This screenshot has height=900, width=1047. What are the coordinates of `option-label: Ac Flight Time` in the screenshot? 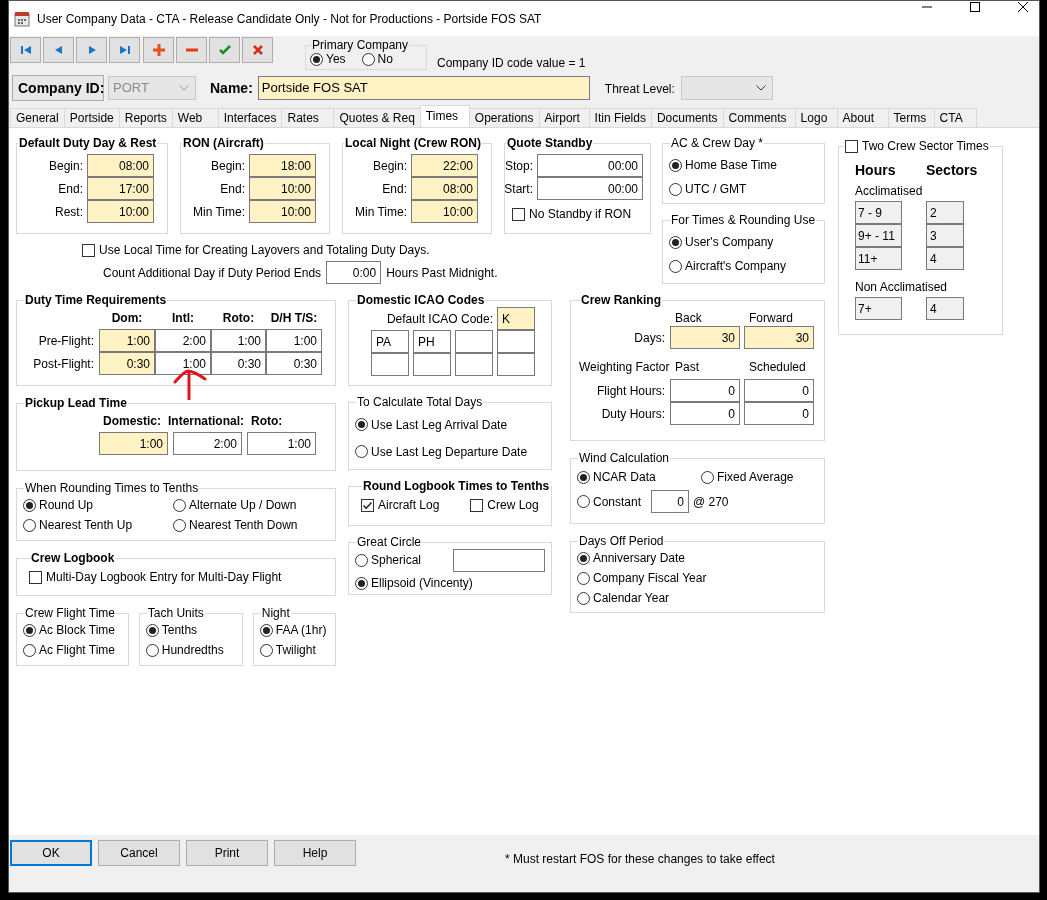 It's located at (77, 650).